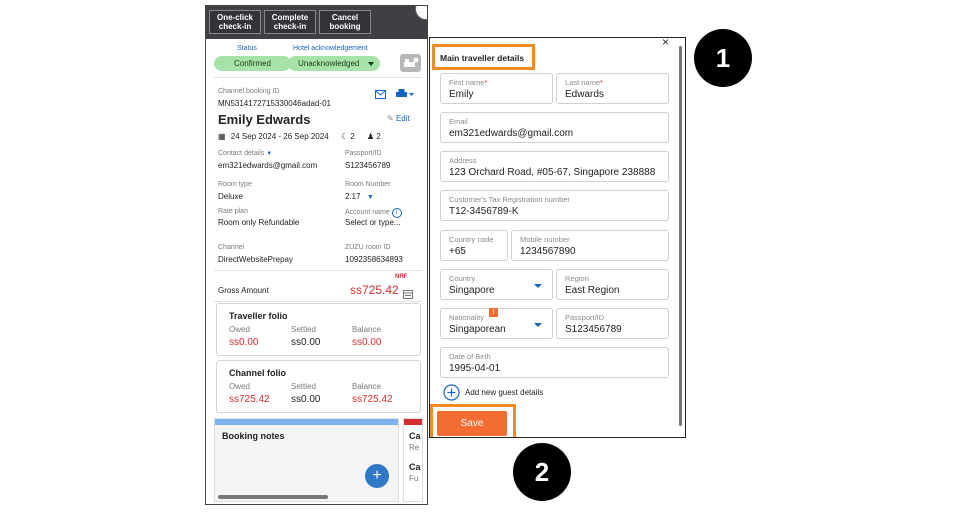 The width and height of the screenshot is (960, 513). What do you see at coordinates (235, 184) in the screenshot?
I see `room-type-label: Room type` at bounding box center [235, 184].